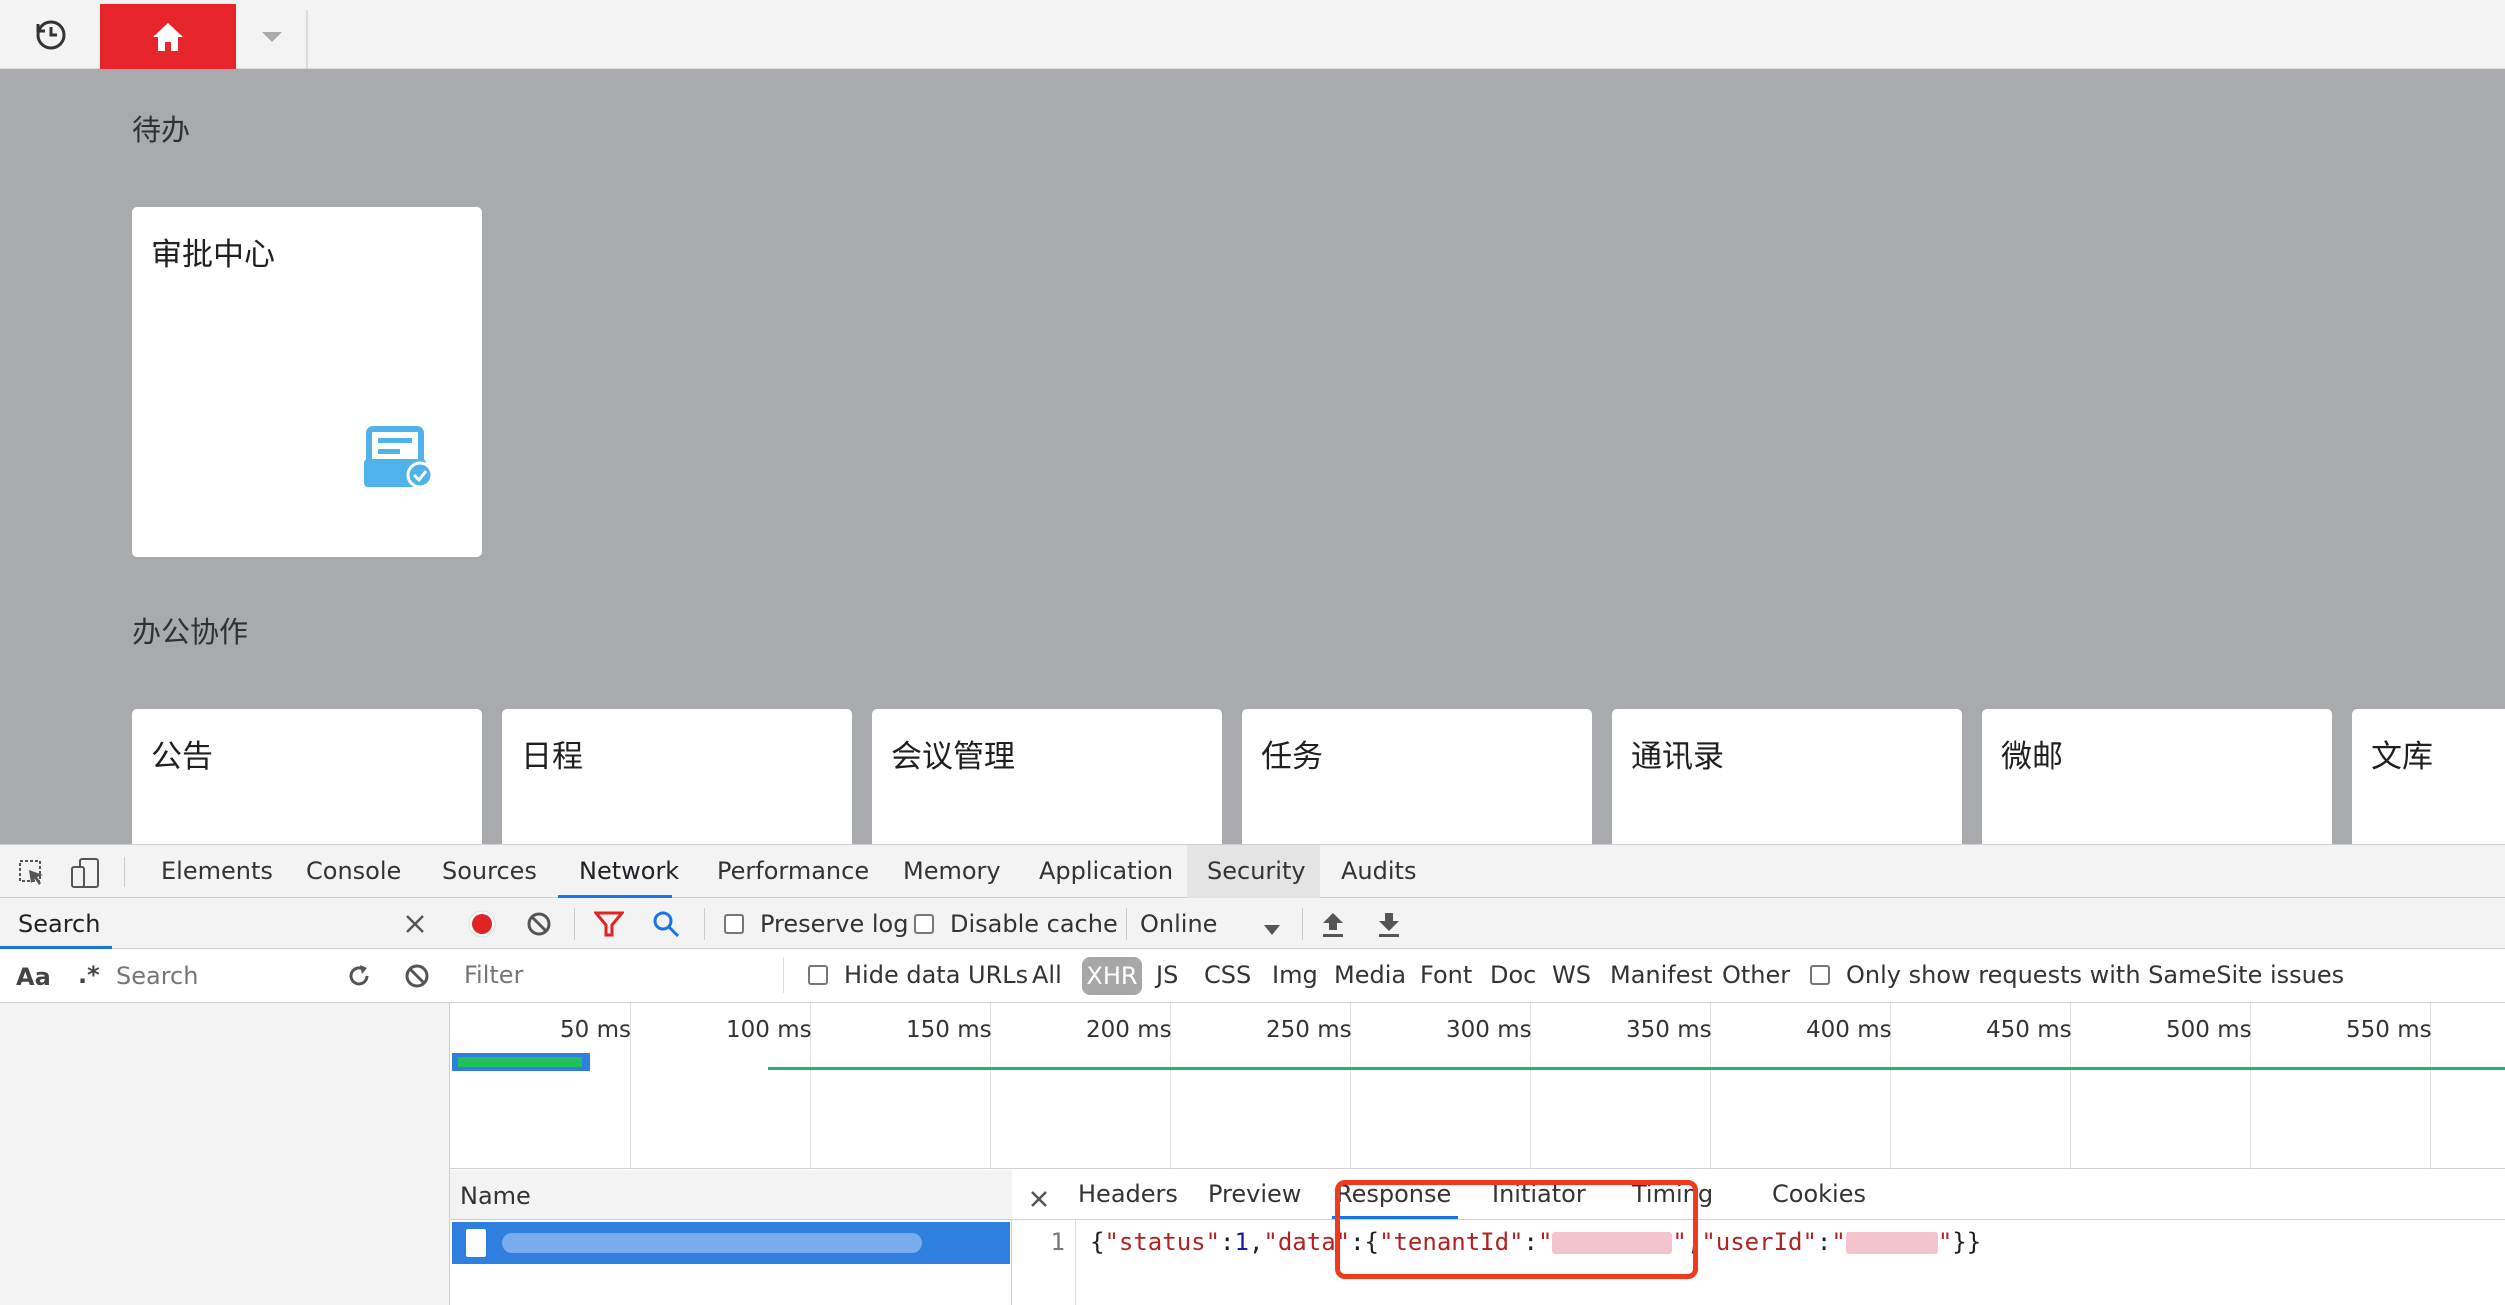 The height and width of the screenshot is (1305, 2505). What do you see at coordinates (1446, 975) in the screenshot?
I see `filter-type-font: Font` at bounding box center [1446, 975].